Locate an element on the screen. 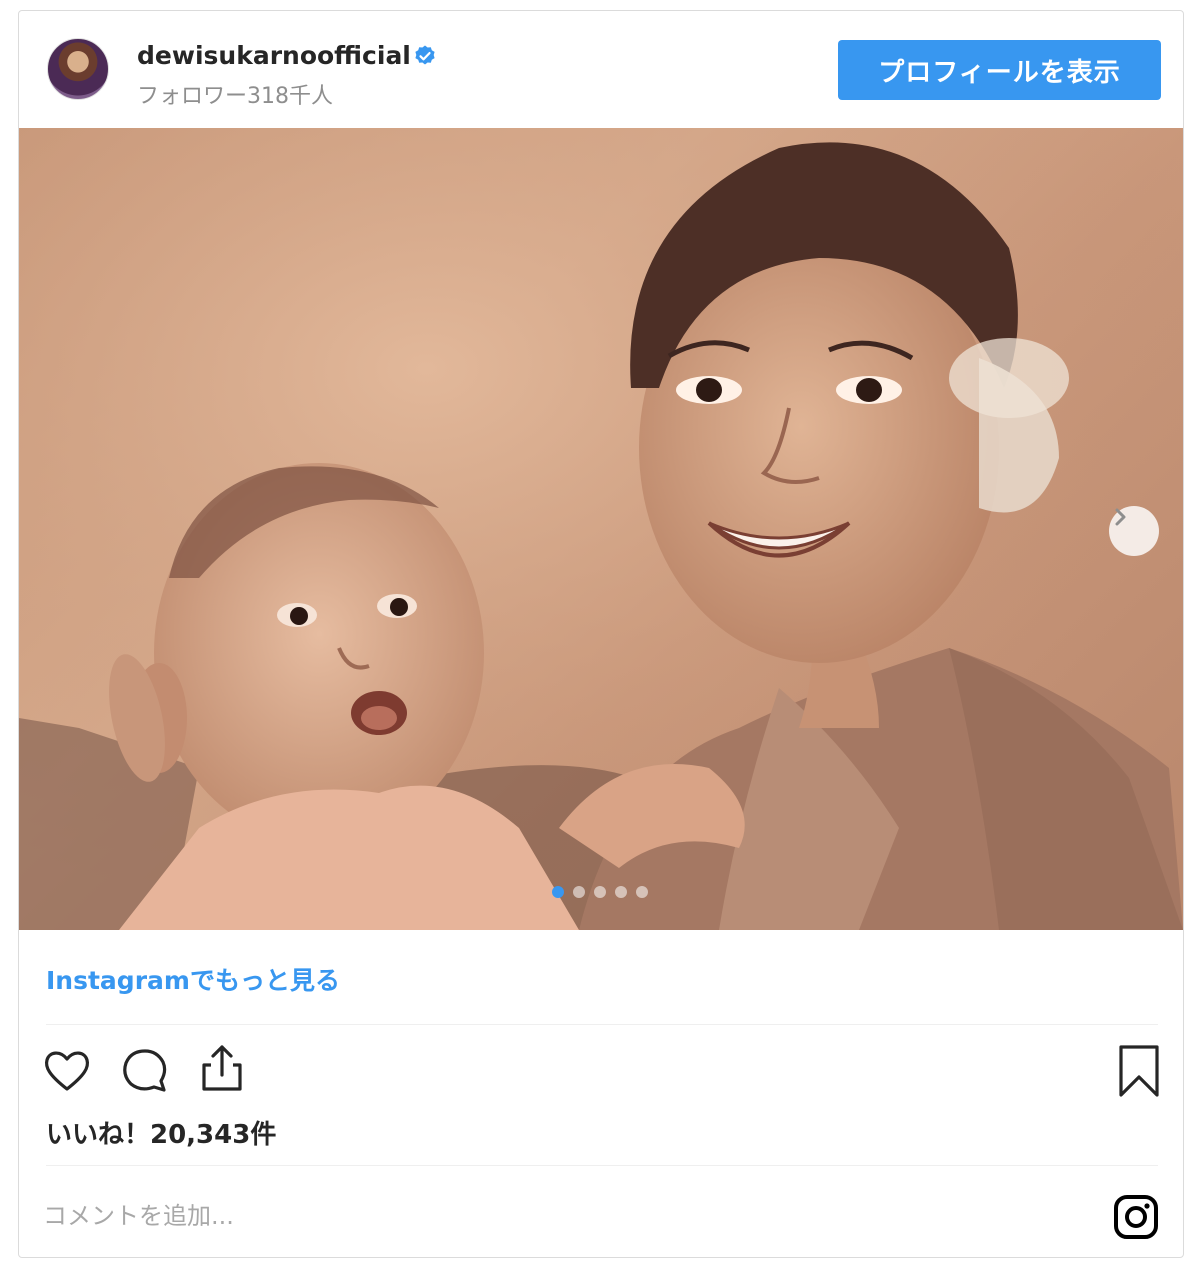 This screenshot has width=1200, height=1267. carousel-next-button is located at coordinates (1134, 531).